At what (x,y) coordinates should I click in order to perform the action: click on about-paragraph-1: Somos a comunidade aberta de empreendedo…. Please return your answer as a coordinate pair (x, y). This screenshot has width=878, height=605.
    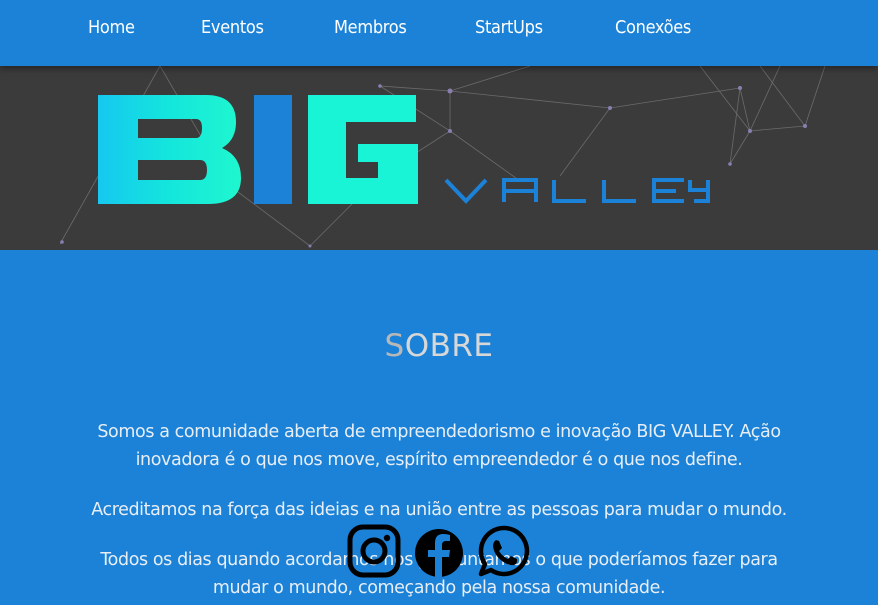
    Looking at the image, I should click on (439, 446).